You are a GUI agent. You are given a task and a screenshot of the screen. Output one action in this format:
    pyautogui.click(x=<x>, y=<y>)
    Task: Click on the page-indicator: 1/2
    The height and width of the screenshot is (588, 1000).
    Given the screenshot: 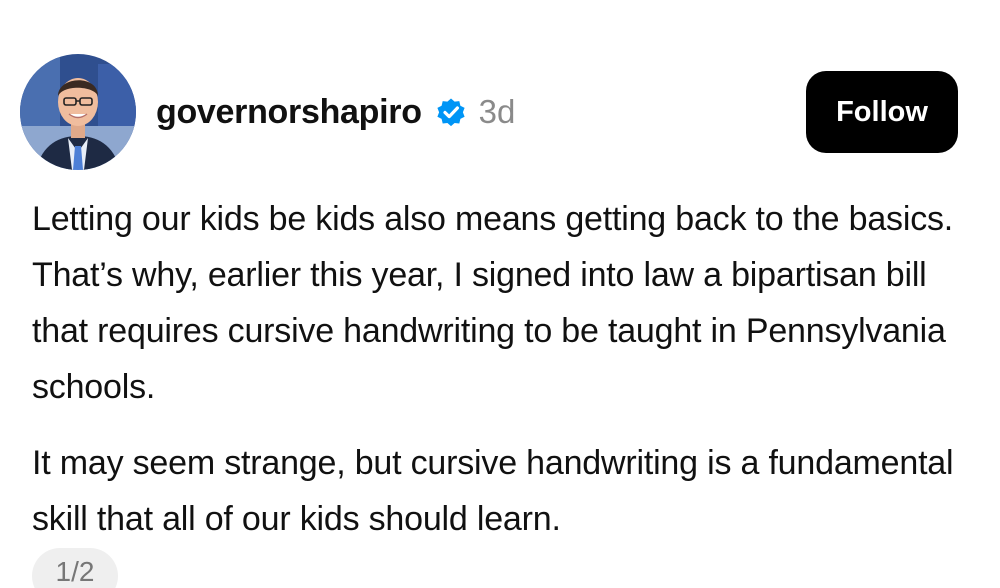 What is the action you would take?
    pyautogui.click(x=75, y=568)
    